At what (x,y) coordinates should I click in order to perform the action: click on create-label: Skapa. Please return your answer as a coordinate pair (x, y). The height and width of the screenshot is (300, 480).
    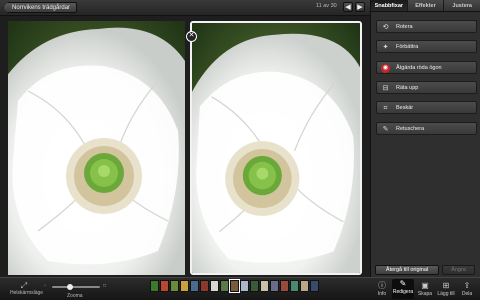
    Looking at the image, I should click on (425, 294).